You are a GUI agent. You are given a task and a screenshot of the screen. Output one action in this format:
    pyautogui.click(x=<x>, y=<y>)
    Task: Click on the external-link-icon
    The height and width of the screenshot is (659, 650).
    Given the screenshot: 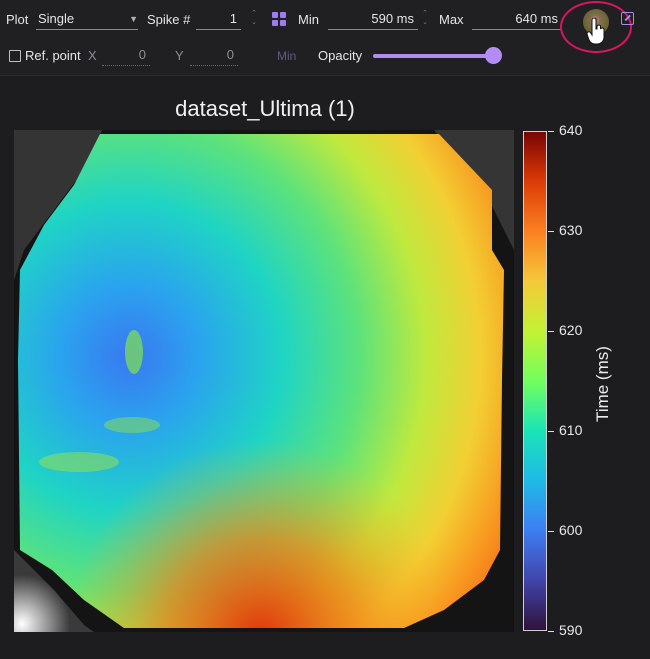 What is the action you would take?
    pyautogui.click(x=627, y=18)
    